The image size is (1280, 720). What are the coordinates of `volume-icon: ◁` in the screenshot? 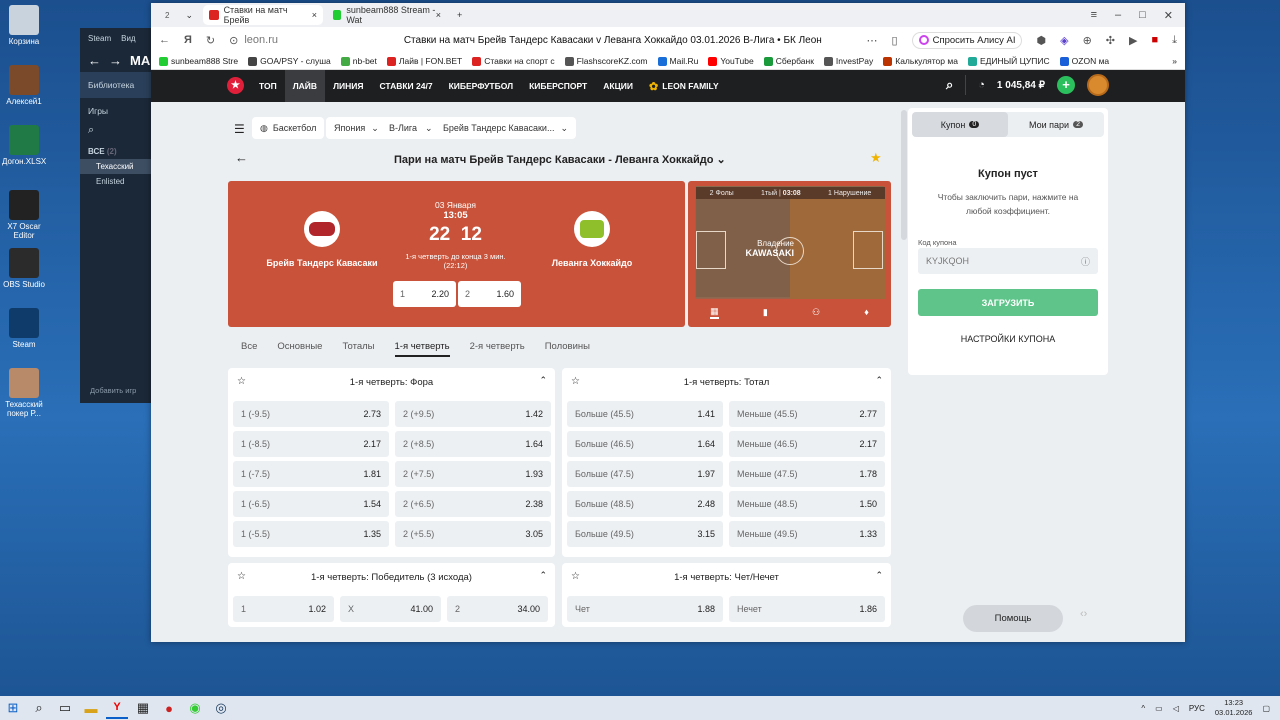 It's located at (1176, 708).